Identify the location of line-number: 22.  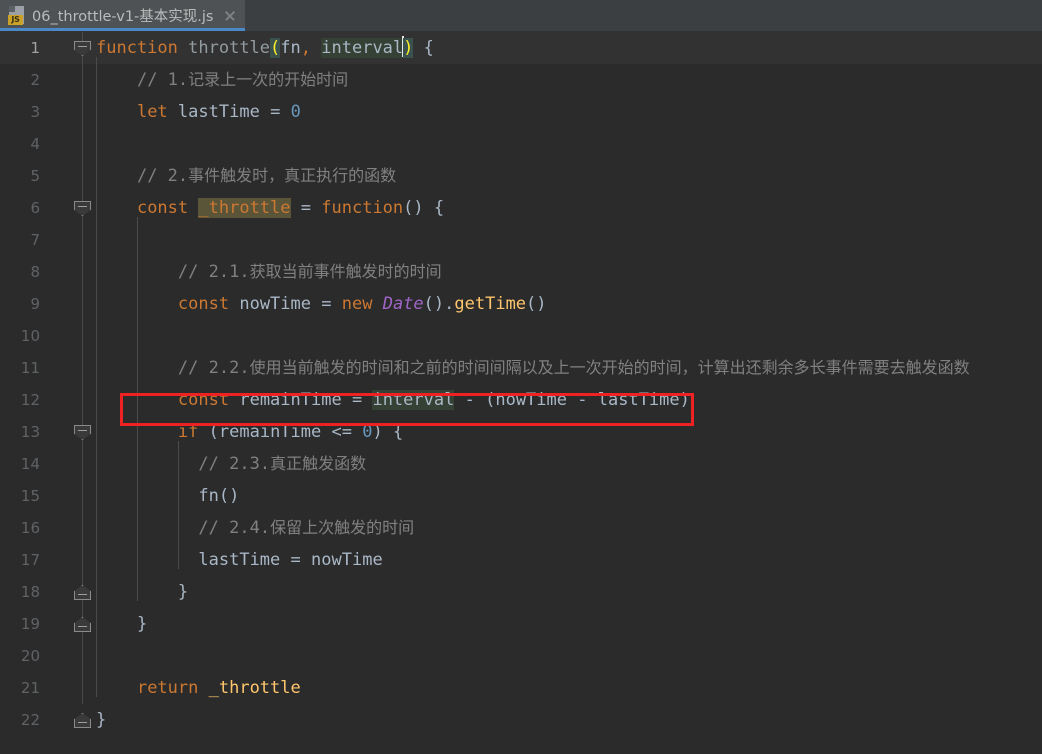
(30, 720).